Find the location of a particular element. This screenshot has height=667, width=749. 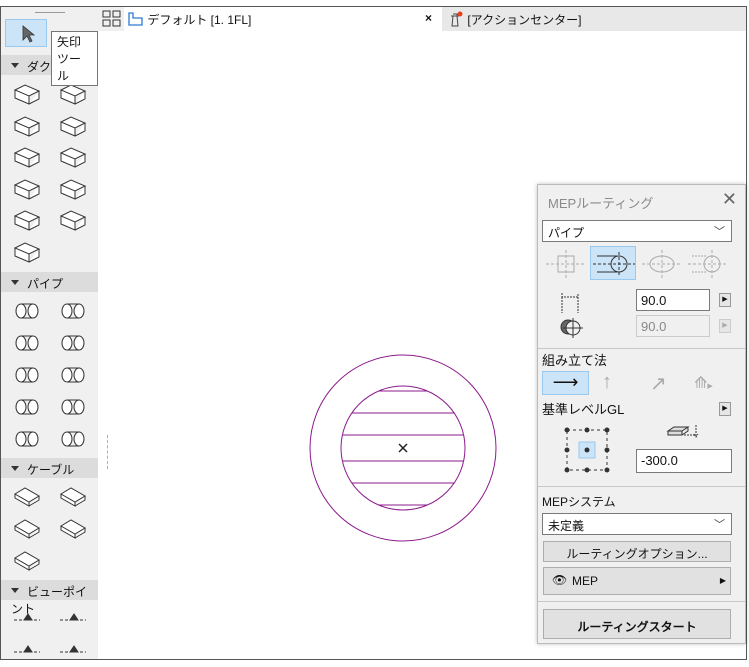

caret-right-icon: ▶ is located at coordinates (722, 580).